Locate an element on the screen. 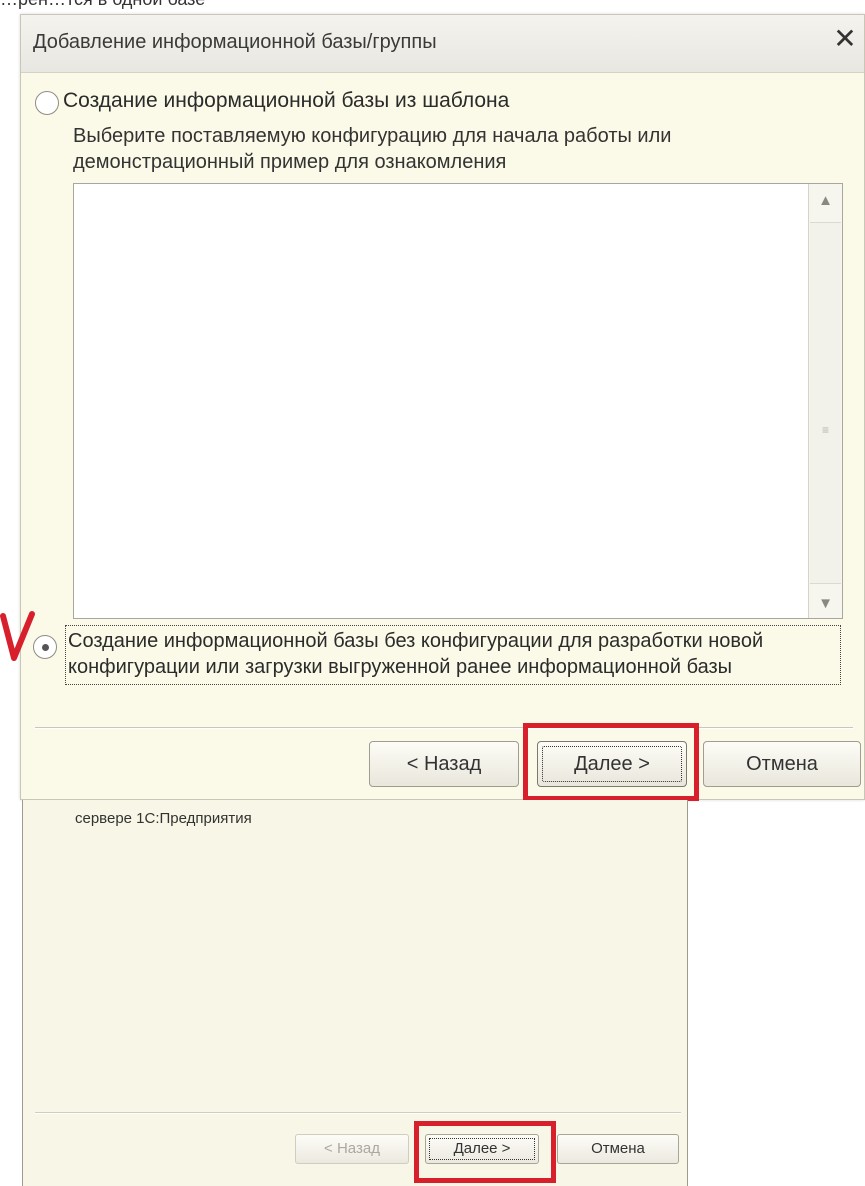 This screenshot has height=1186, width=865. radio-create-from-template-label: Создание информационной базы из шаблона is located at coordinates (286, 101).